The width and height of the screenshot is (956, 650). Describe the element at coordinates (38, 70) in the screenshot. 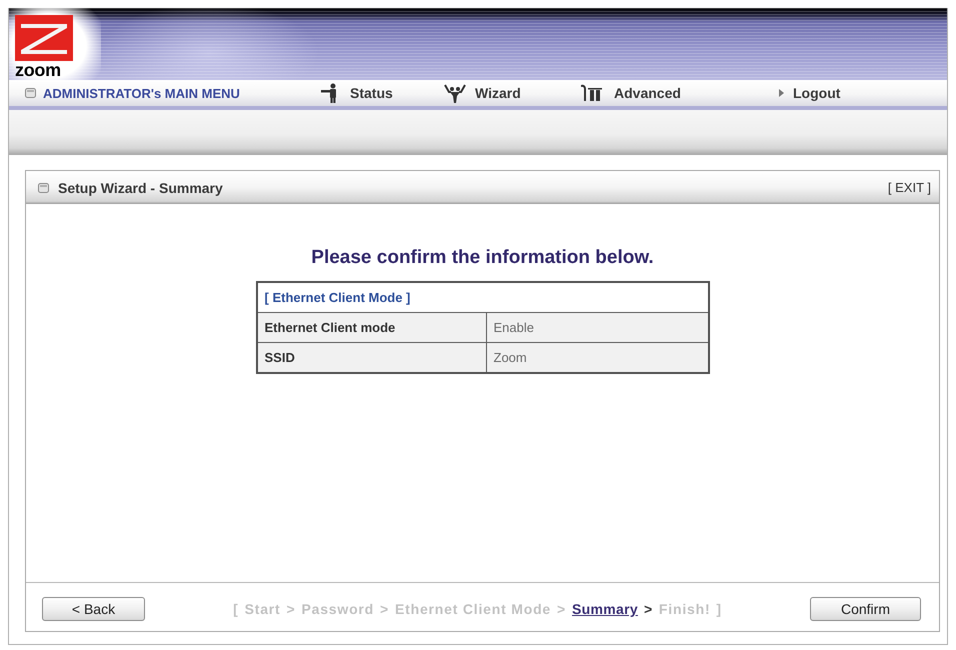

I see `logo-text: zoom` at that location.